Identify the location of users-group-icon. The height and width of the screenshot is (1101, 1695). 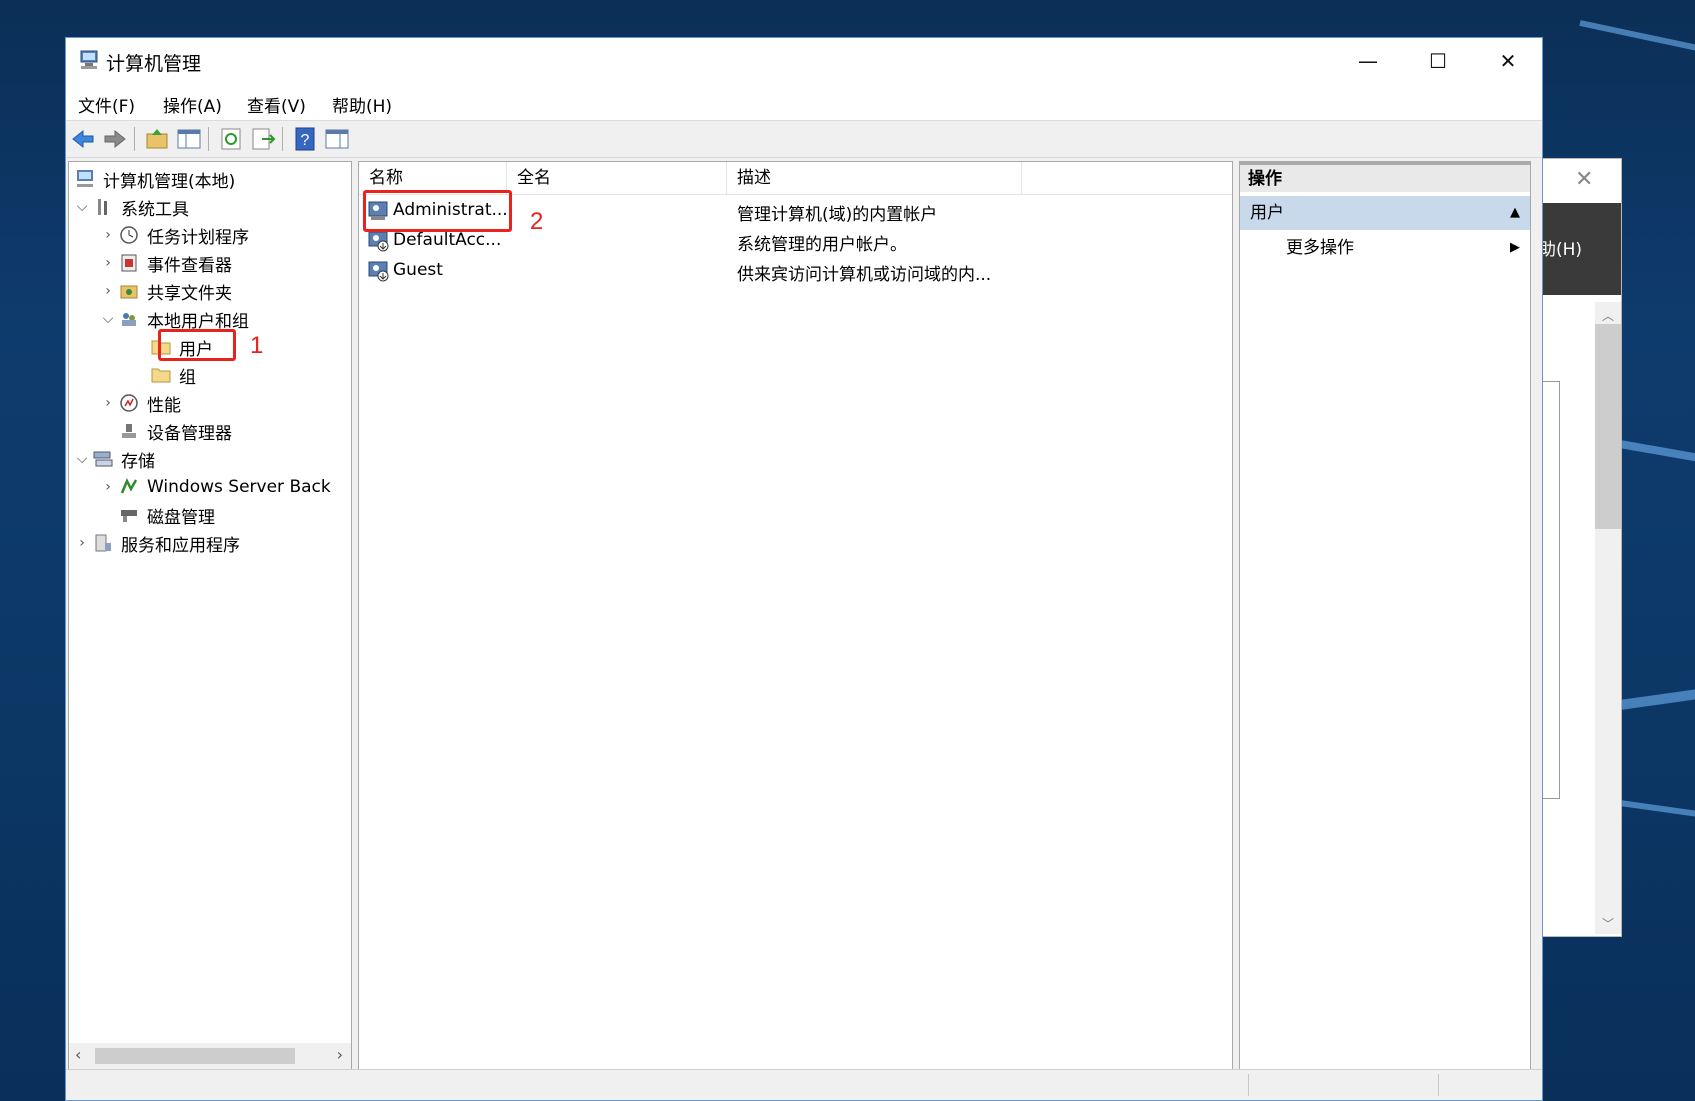
(129, 319).